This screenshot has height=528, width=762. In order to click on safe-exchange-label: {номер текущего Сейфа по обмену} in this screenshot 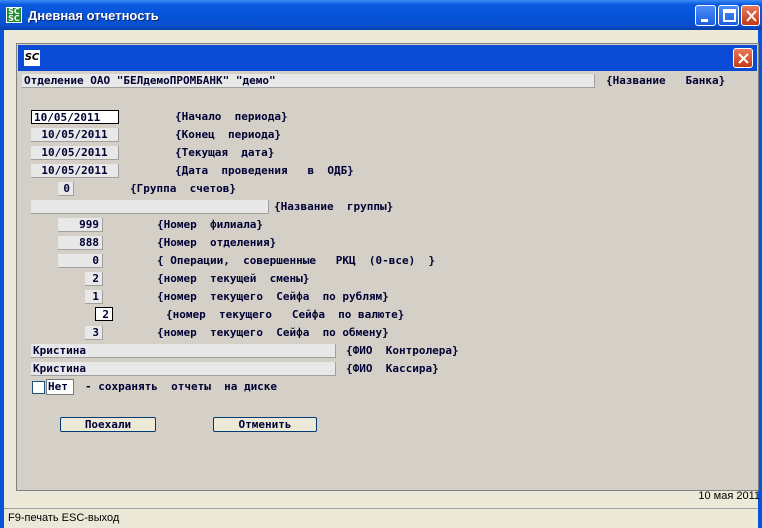, I will do `click(273, 332)`.